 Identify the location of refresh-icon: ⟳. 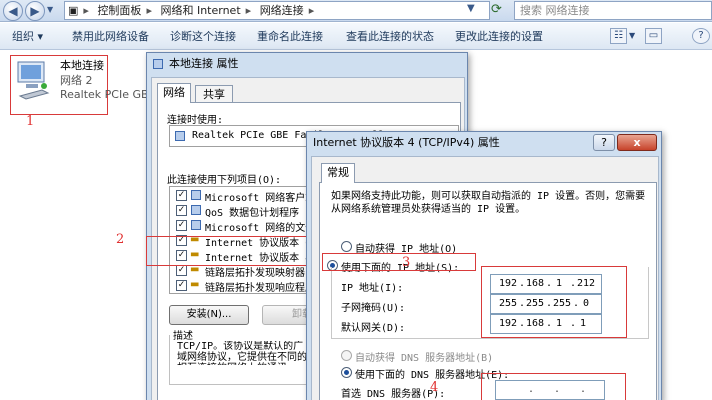
(496, 9).